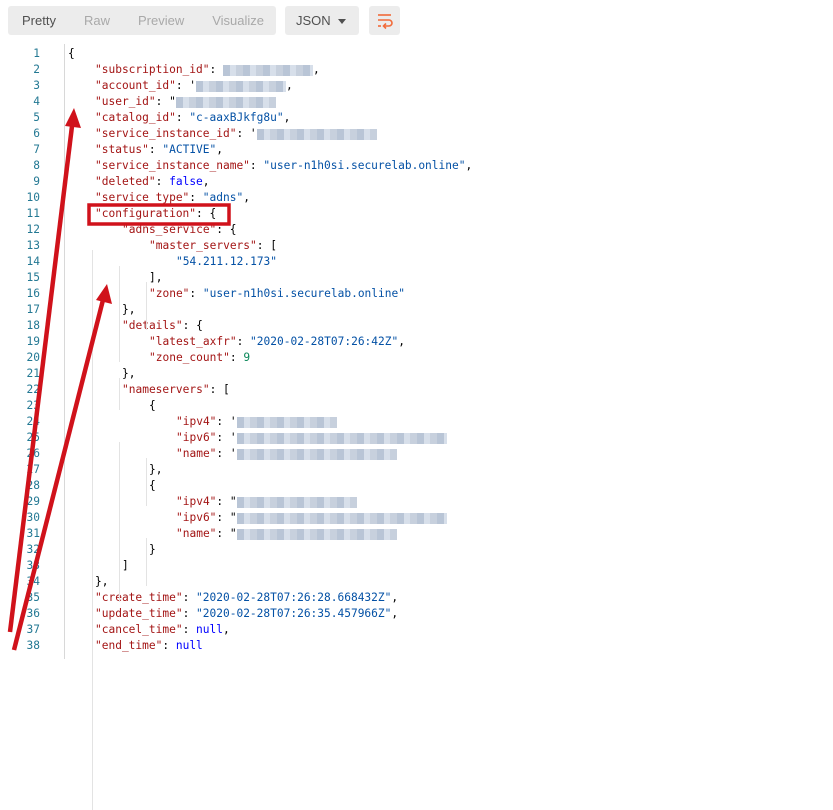 Image resolution: width=833 pixels, height=810 pixels. What do you see at coordinates (97, 20) in the screenshot?
I see `tab-raw: Raw` at bounding box center [97, 20].